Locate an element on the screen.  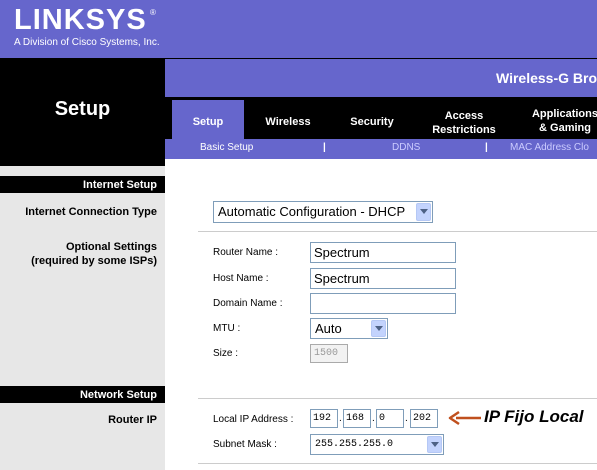
mtu-value: Auto is located at coordinates (328, 328).